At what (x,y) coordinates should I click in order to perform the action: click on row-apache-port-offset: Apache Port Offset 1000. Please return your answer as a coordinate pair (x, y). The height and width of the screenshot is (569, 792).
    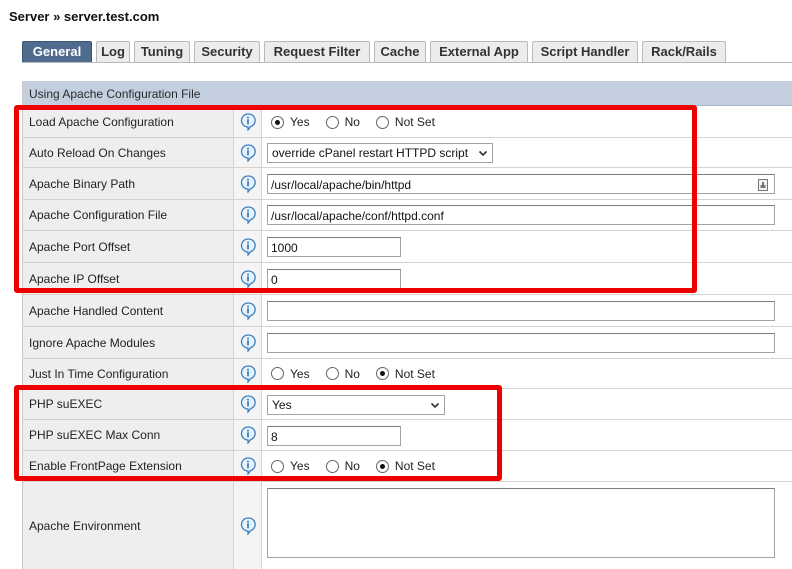
    Looking at the image, I should click on (407, 247).